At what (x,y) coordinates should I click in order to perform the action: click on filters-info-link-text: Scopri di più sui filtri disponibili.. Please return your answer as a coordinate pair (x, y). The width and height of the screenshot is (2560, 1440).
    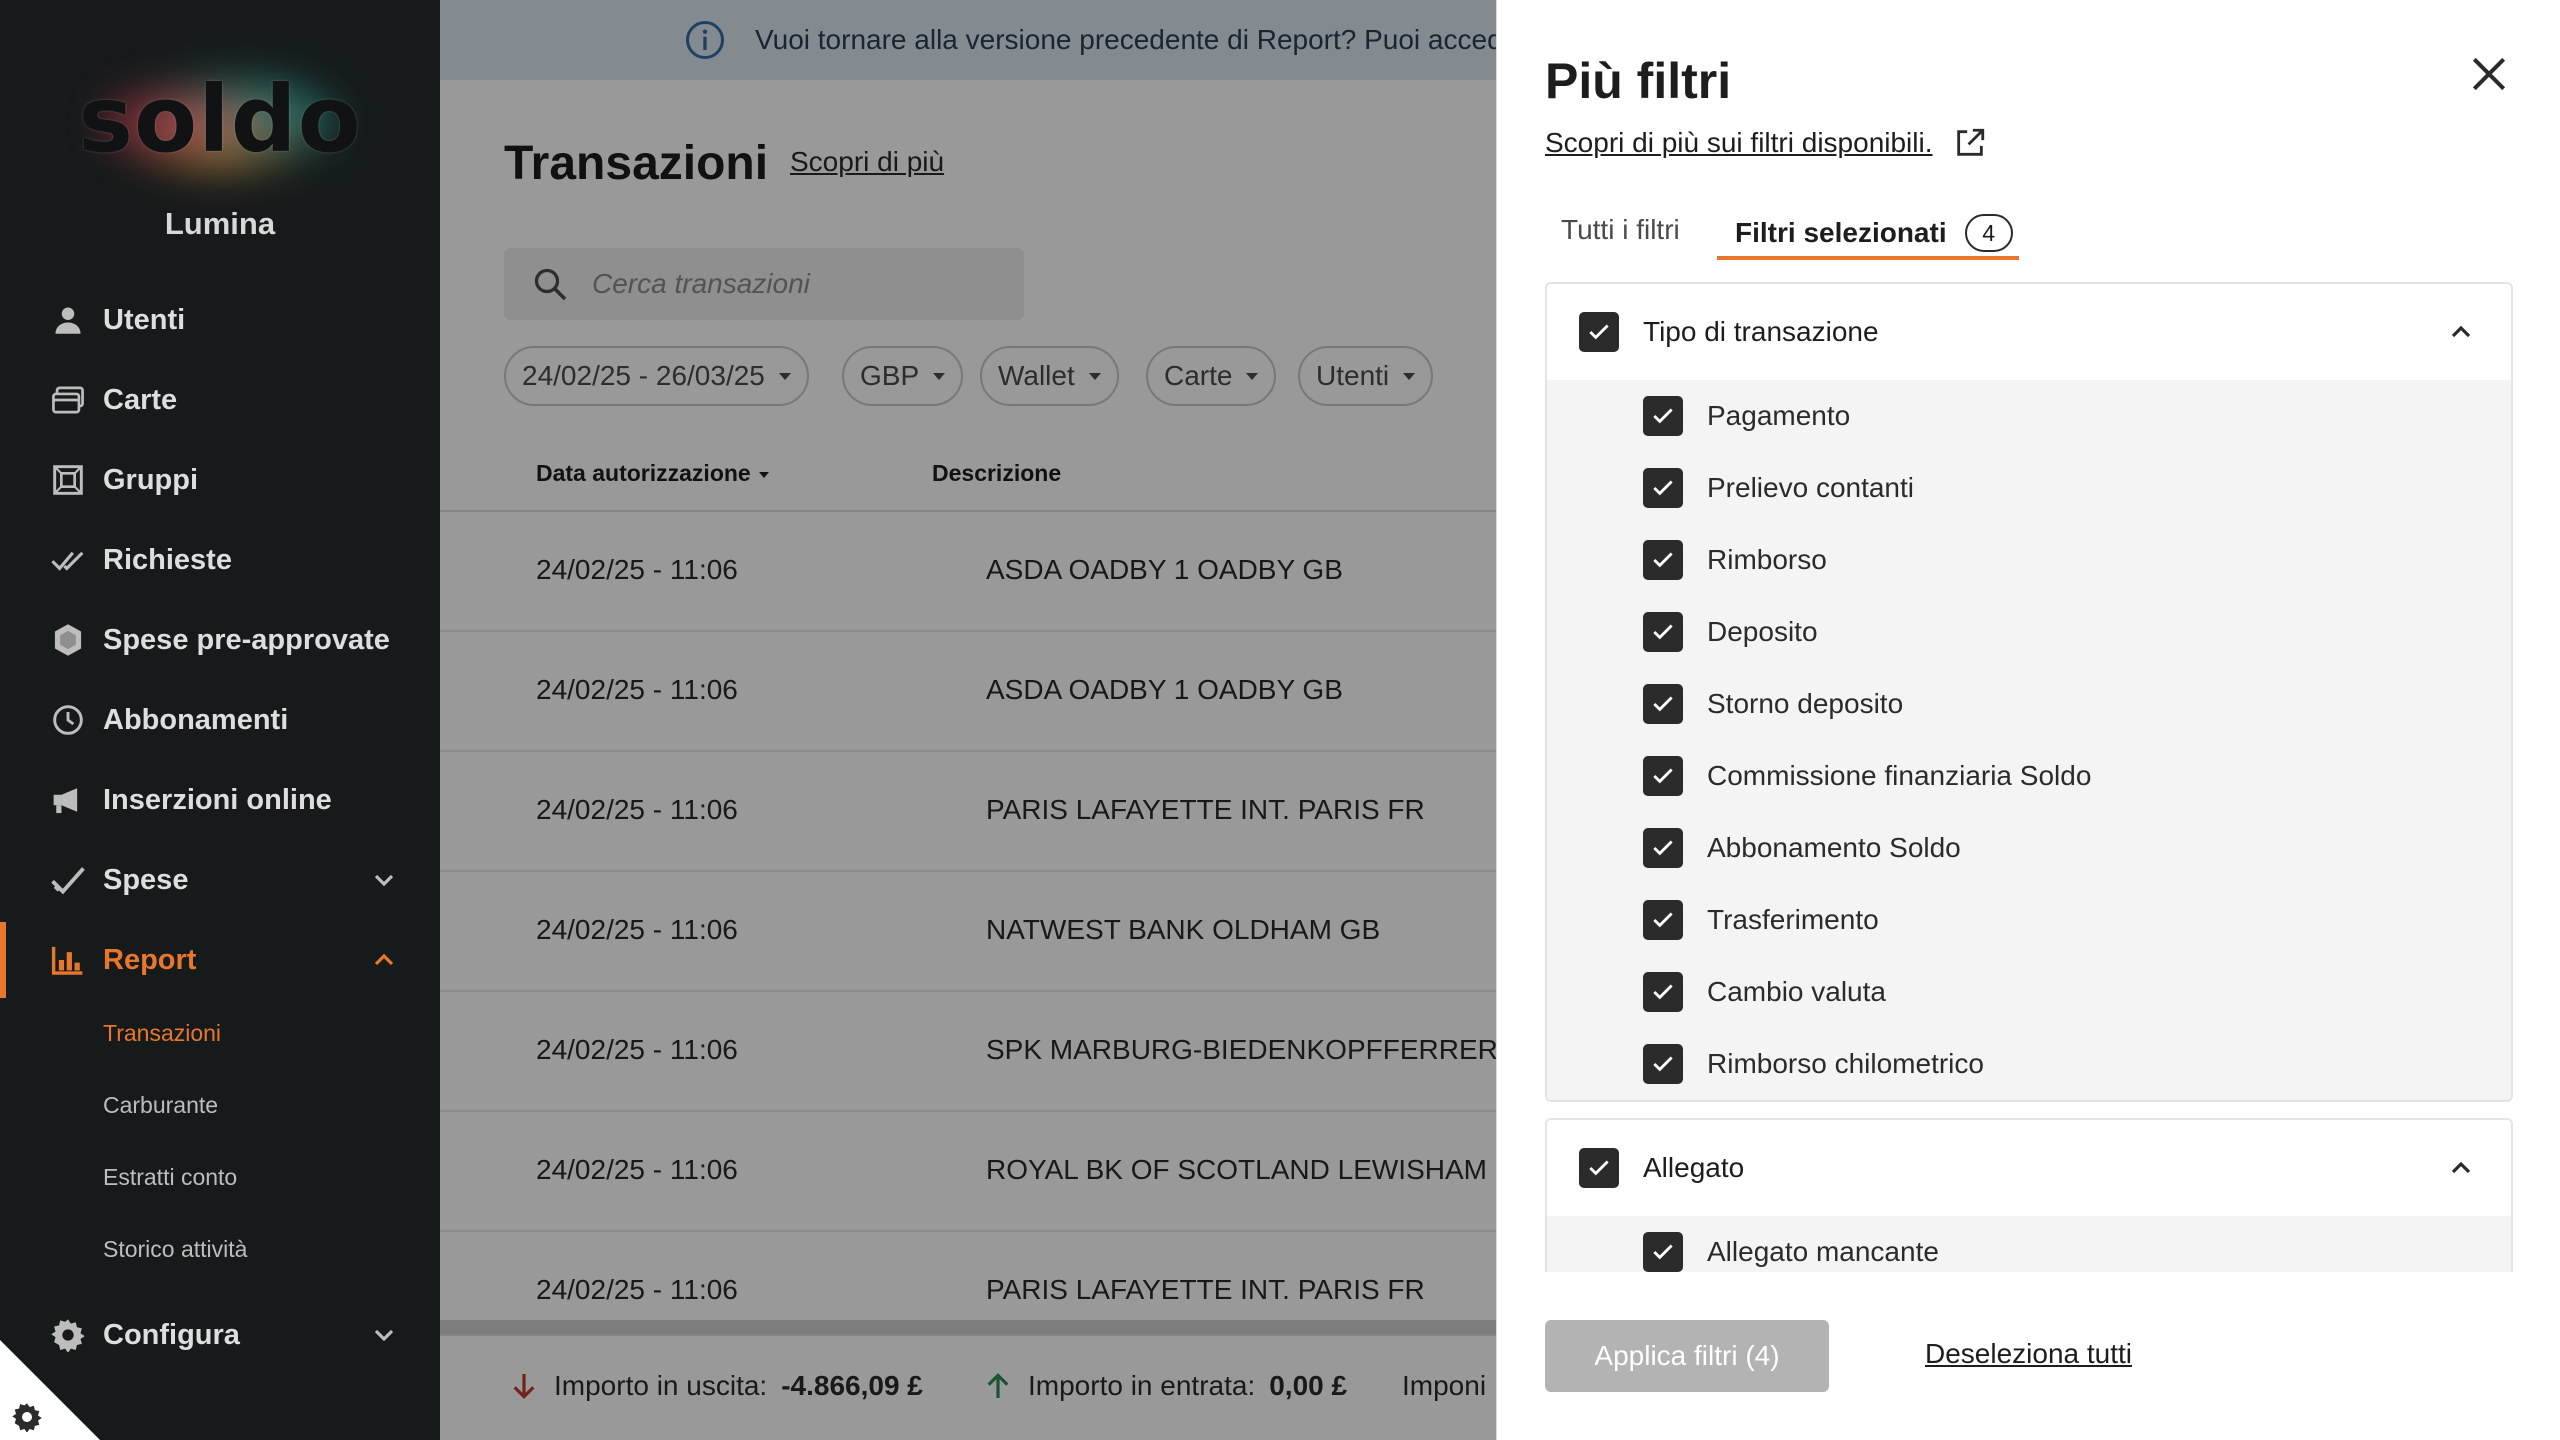
    Looking at the image, I should click on (1739, 142).